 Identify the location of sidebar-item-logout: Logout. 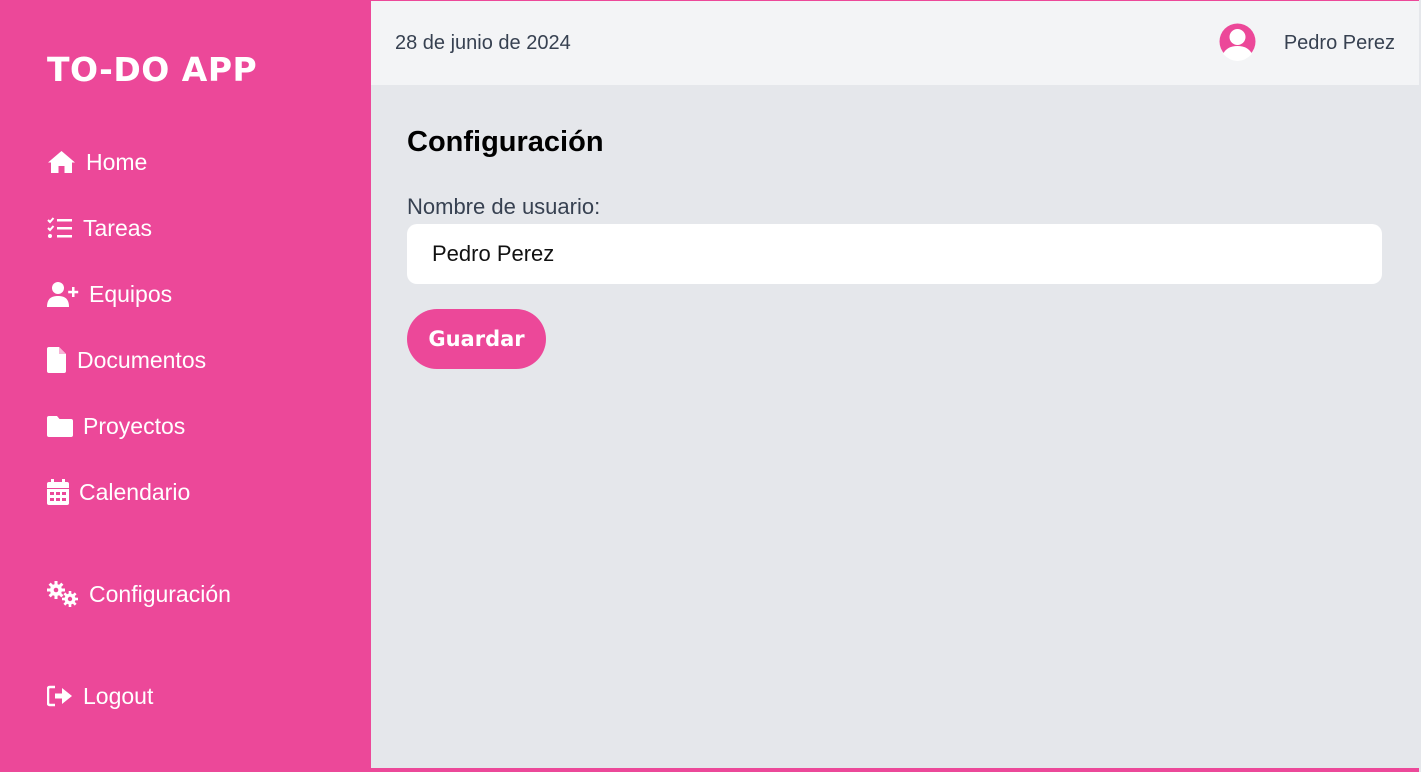
(100, 696).